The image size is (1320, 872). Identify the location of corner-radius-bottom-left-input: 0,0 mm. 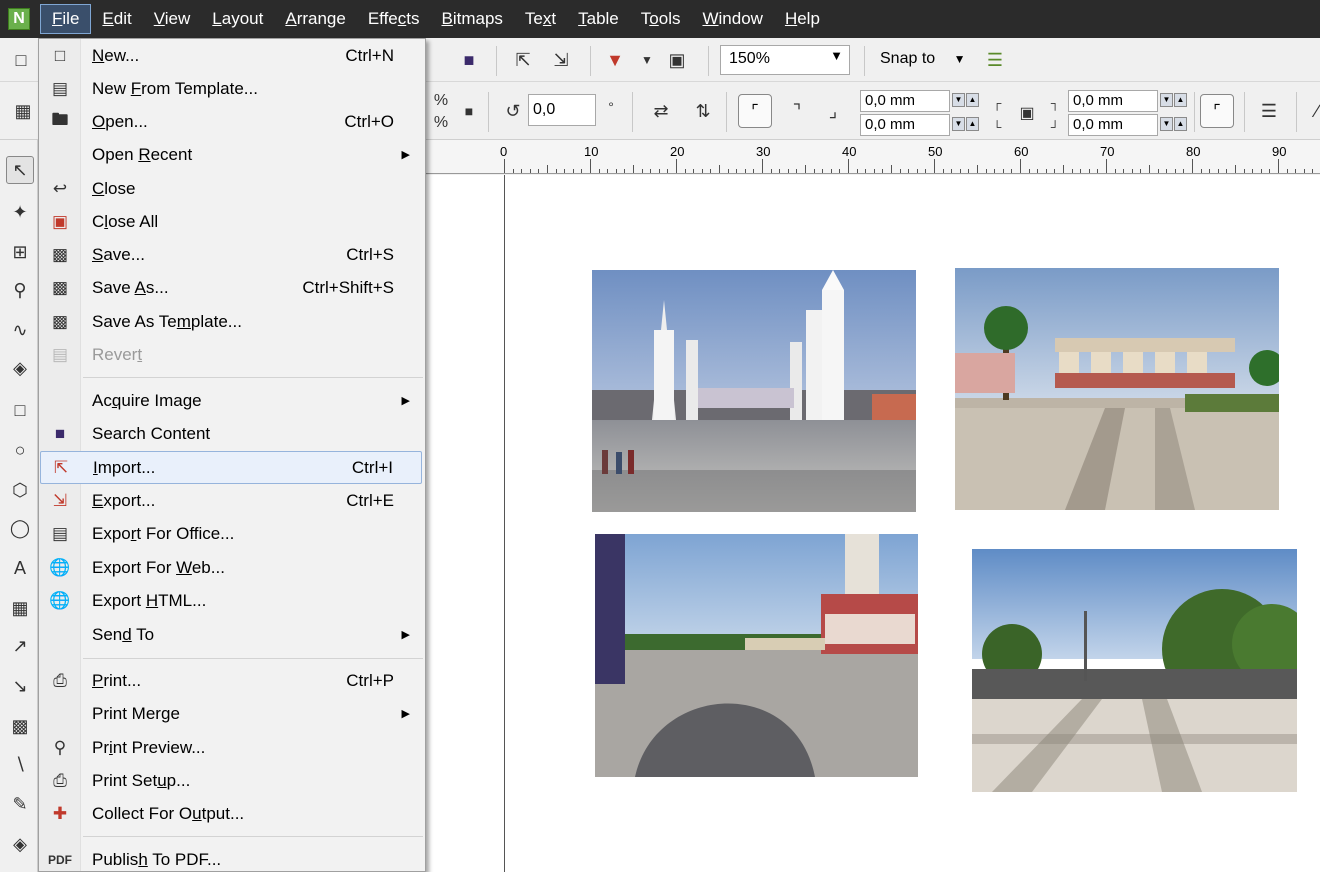
(905, 125).